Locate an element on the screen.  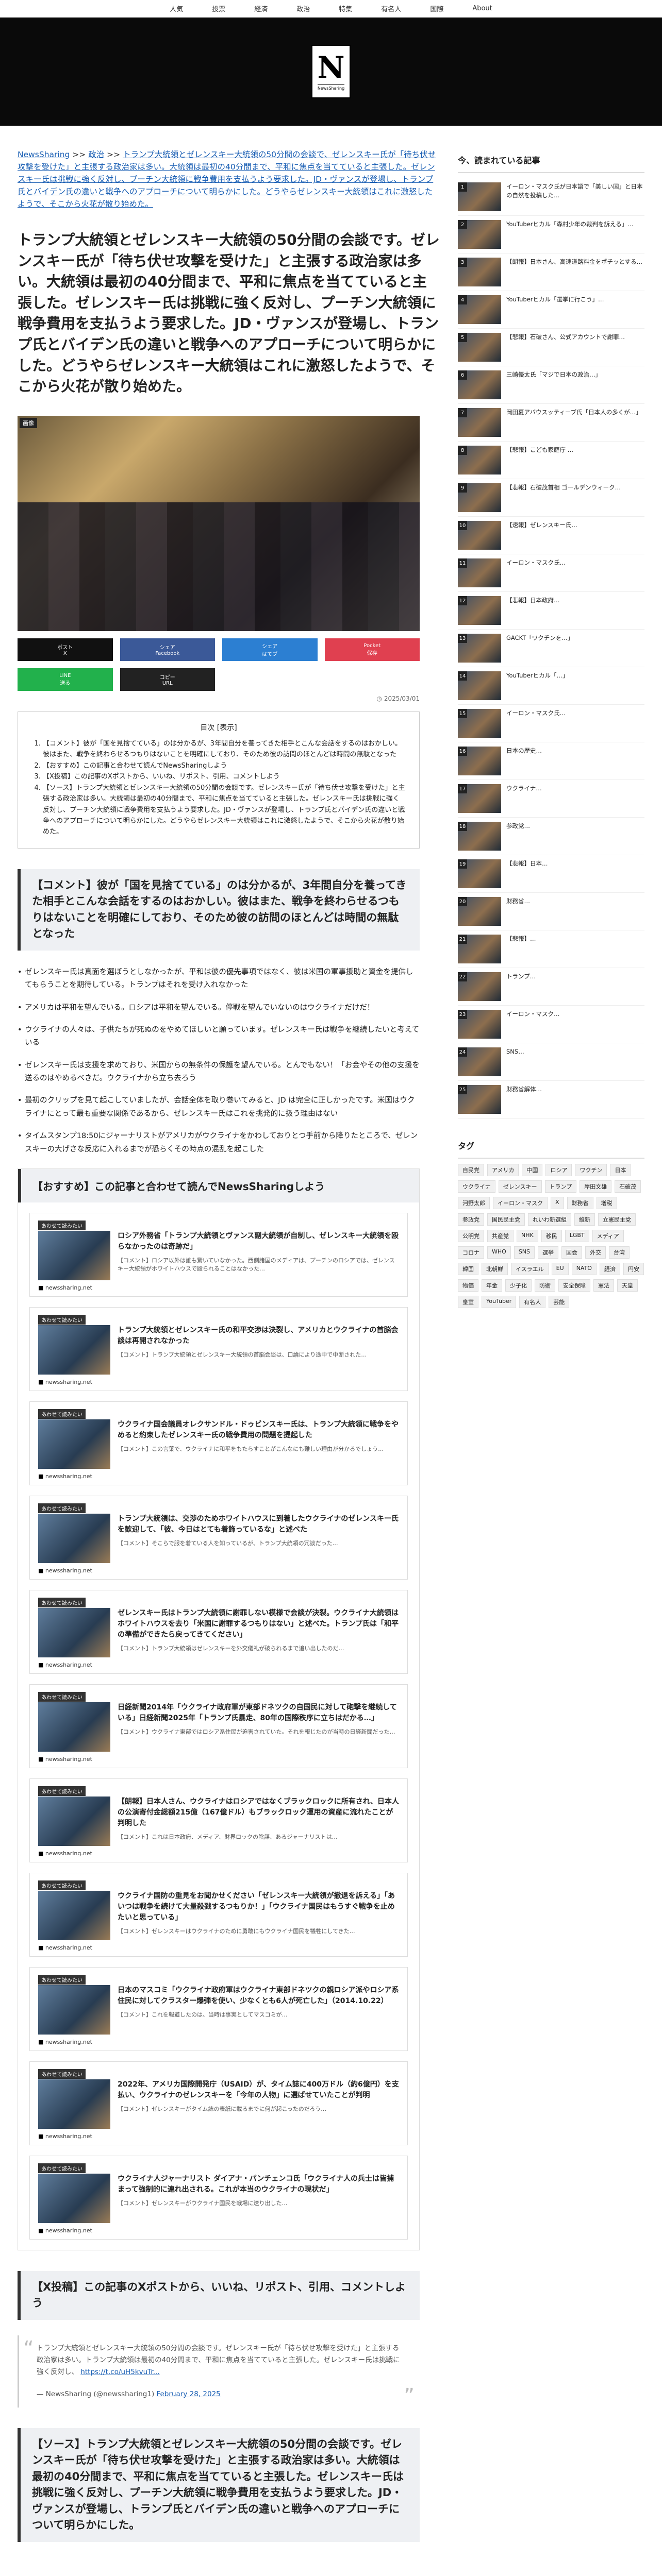
tag-chip: 維新 is located at coordinates (584, 1219).